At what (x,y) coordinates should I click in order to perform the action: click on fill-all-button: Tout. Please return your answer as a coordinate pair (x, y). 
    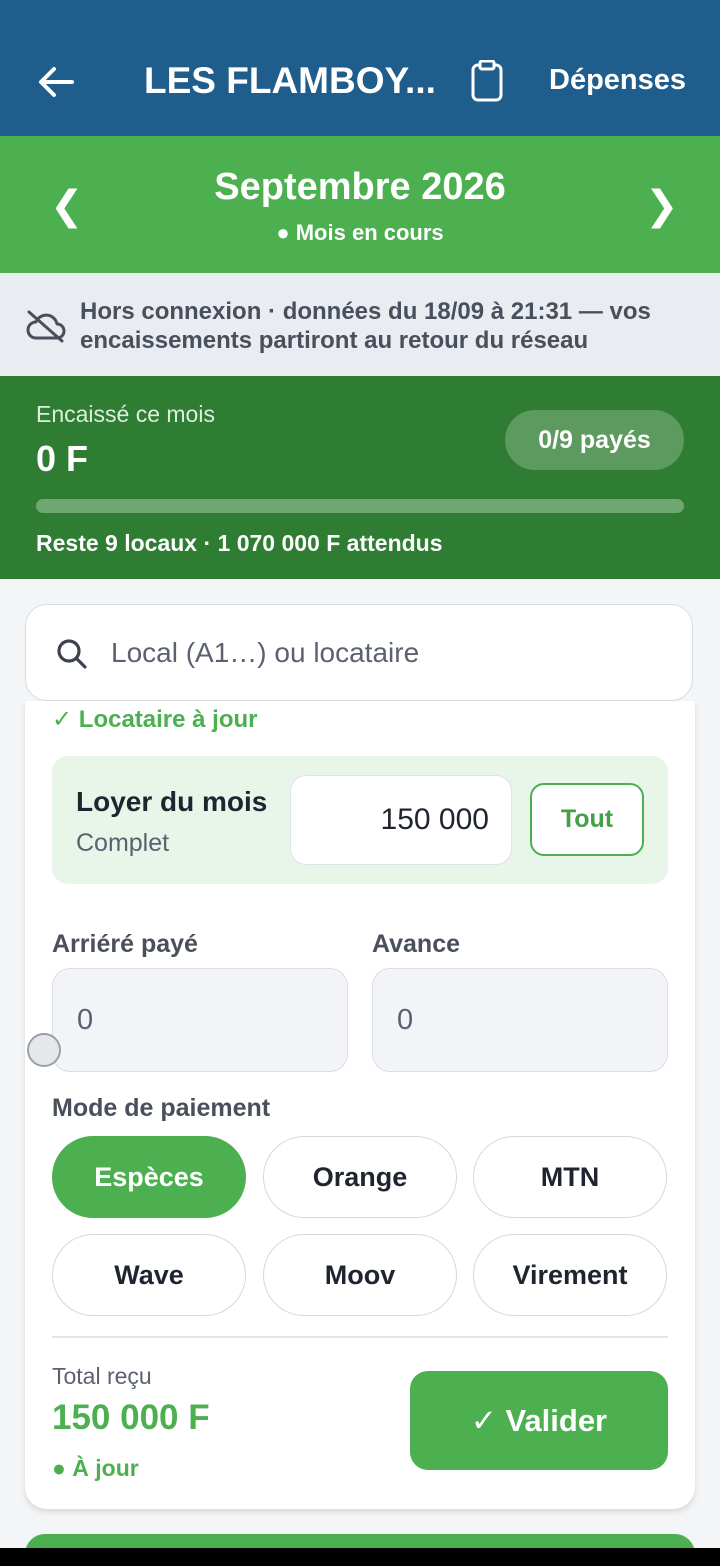
    Looking at the image, I should click on (587, 819).